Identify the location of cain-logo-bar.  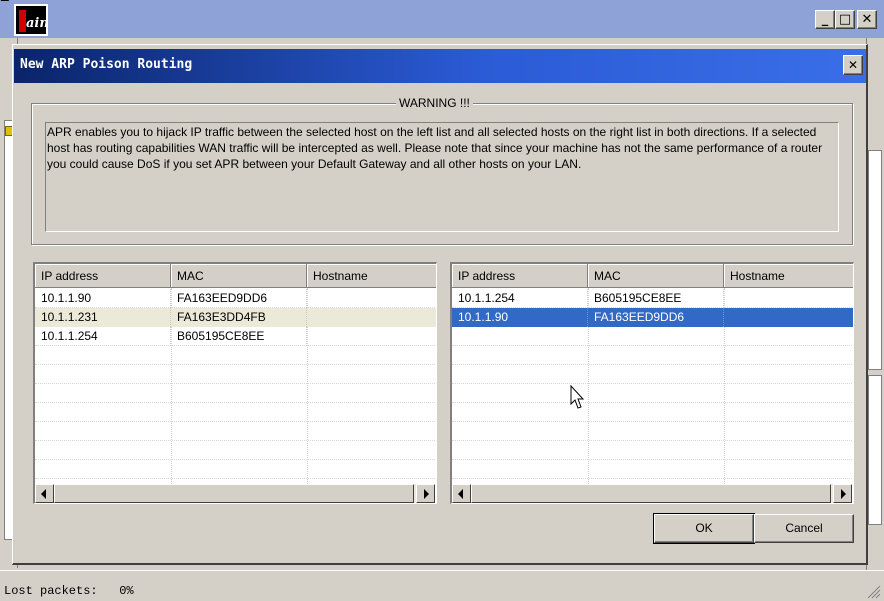
(22, 21).